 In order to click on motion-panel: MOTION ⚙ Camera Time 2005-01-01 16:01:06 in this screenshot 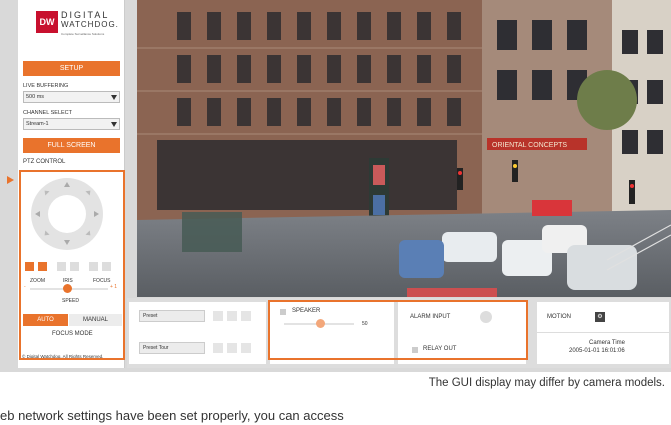, I will do `click(603, 333)`.